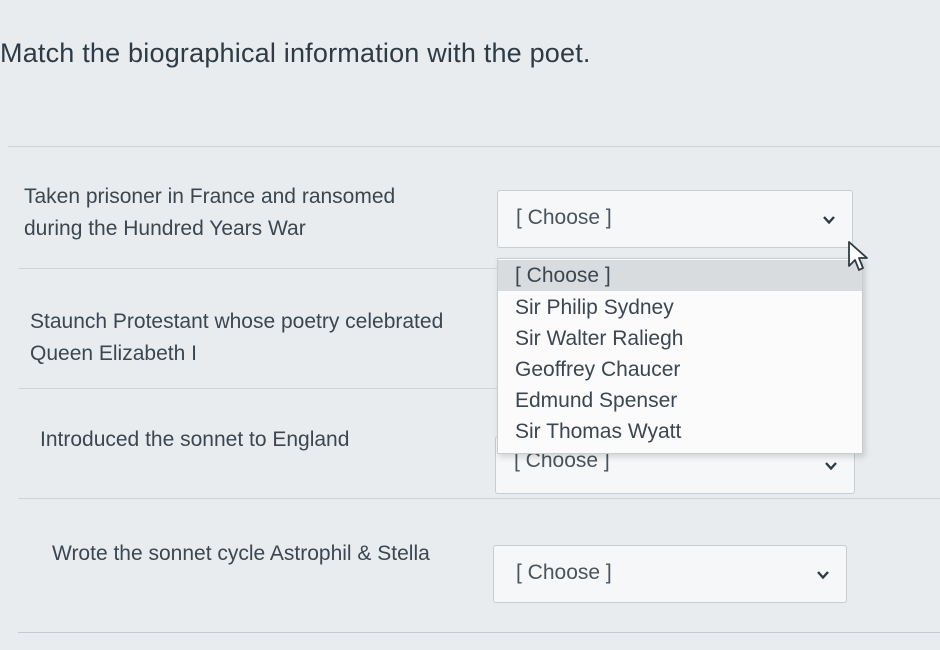 This screenshot has height=650, width=940. What do you see at coordinates (680, 307) in the screenshot?
I see `dropdown-option: Sir Philip Sydney` at bounding box center [680, 307].